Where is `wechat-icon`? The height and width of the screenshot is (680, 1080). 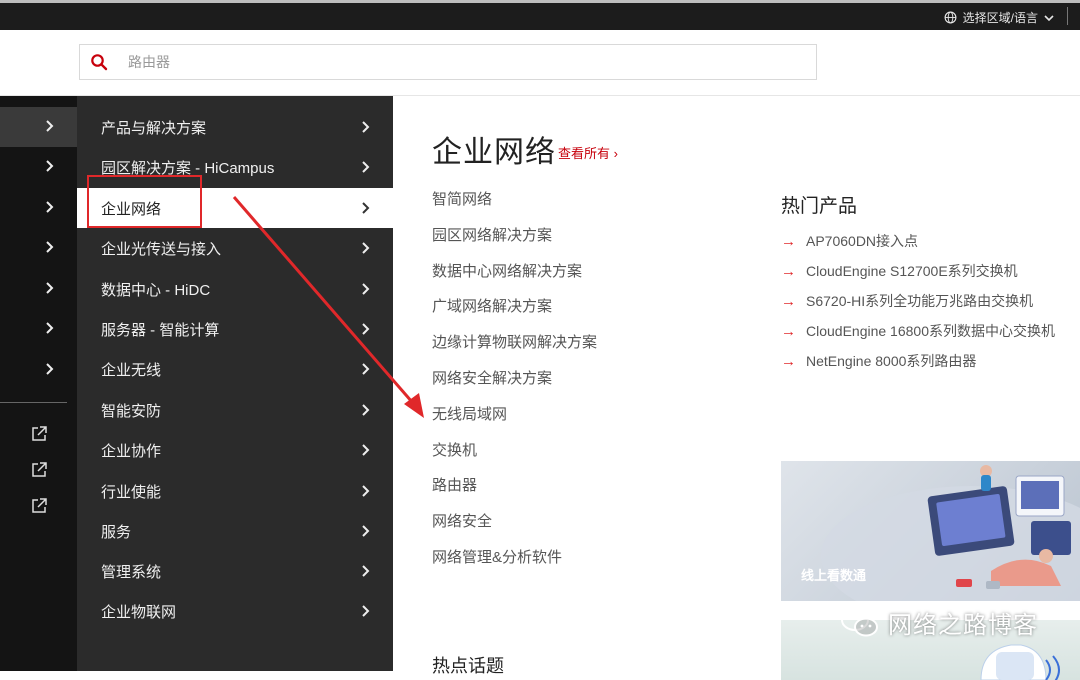
wechat-icon is located at coordinates (859, 622).